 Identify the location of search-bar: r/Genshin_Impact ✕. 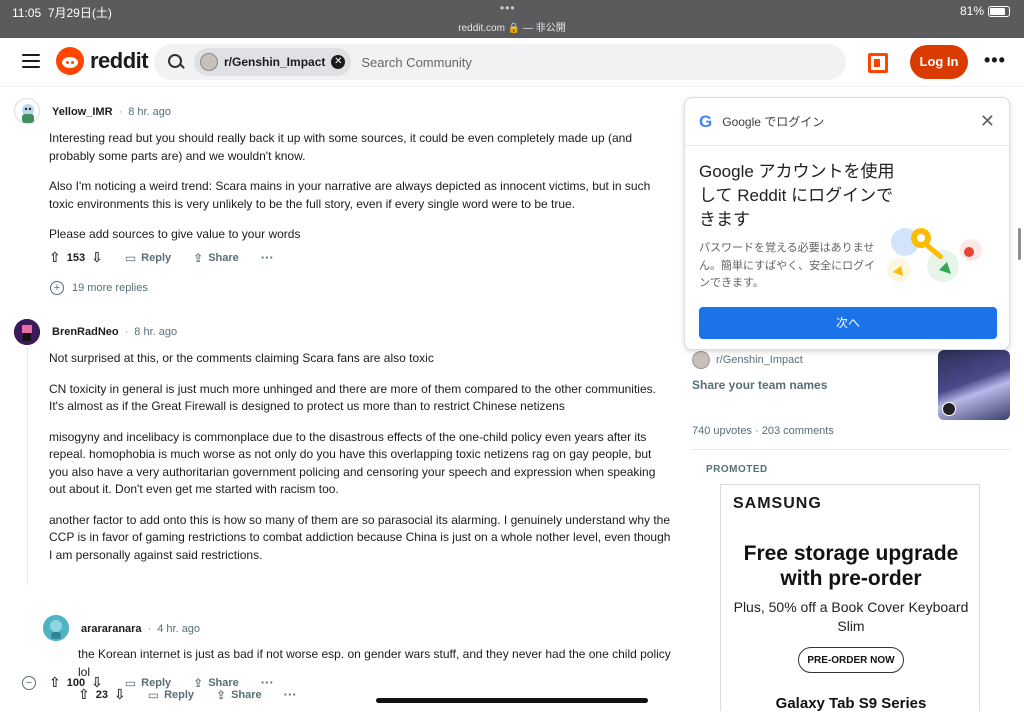
(500, 62).